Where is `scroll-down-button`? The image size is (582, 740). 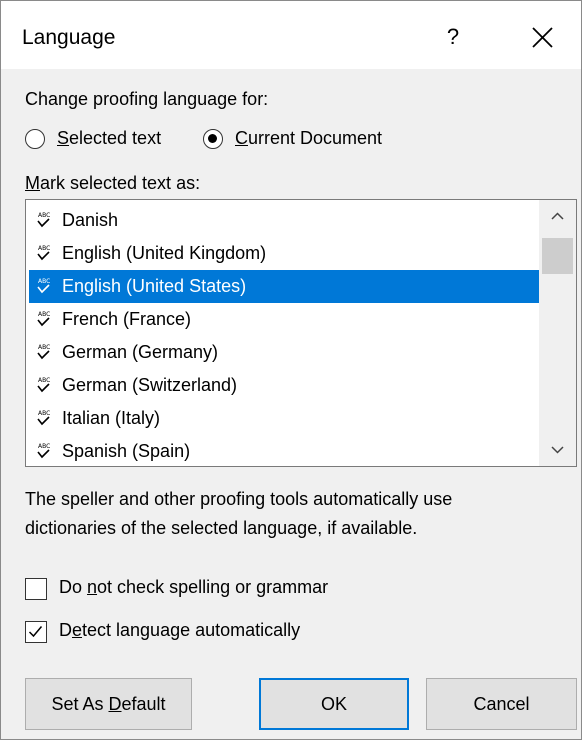
scroll-down-button is located at coordinates (557, 450).